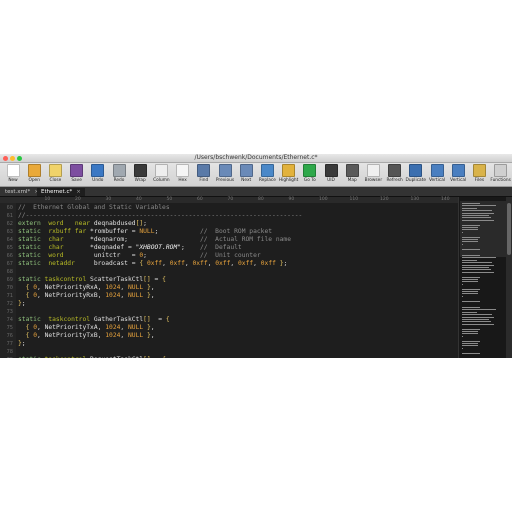 The width and height of the screenshot is (512, 512). I want to click on refresh-button: Refresh, so click(395, 174).